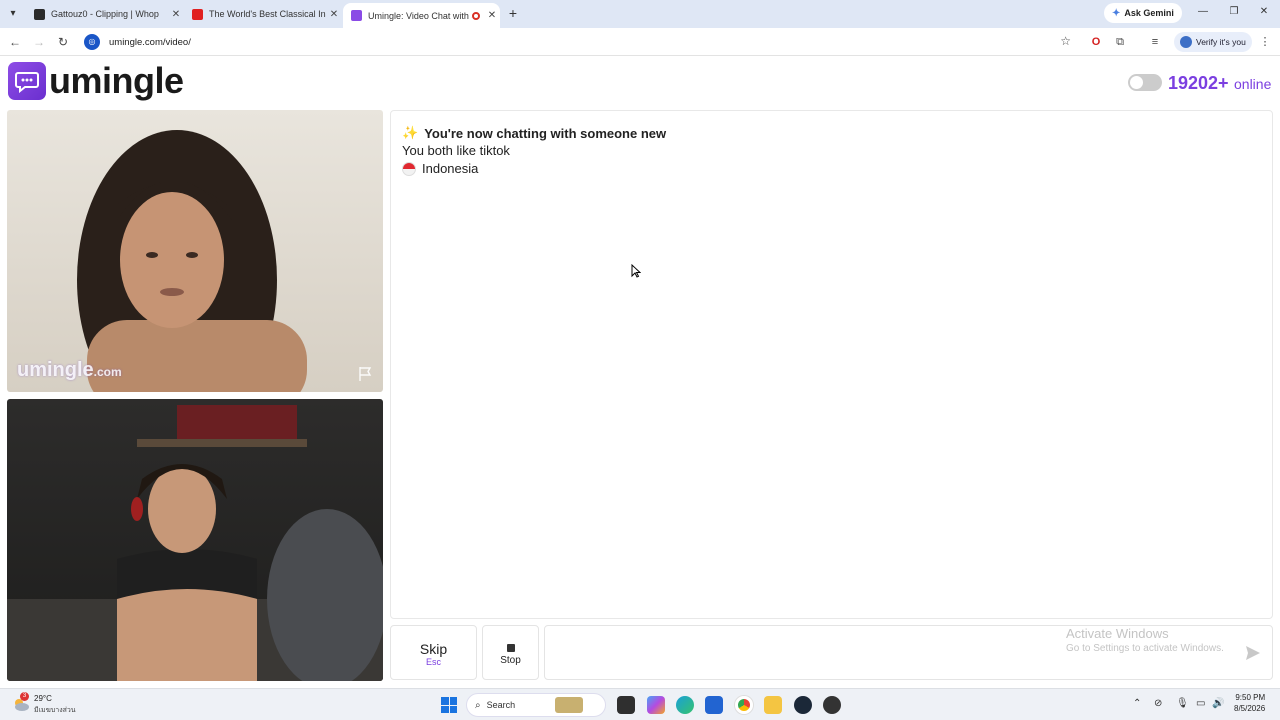  I want to click on stranger-person-image, so click(192, 261).